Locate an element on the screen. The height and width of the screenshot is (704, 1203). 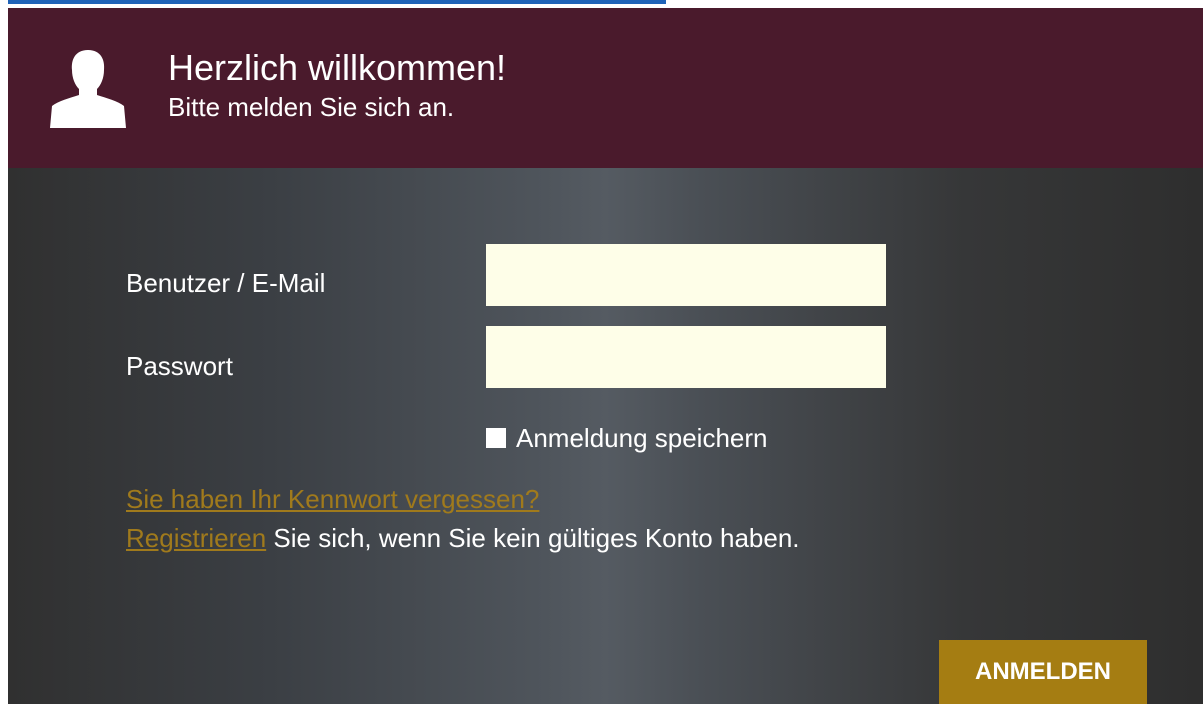
password-label: Passwort is located at coordinates (179, 366).